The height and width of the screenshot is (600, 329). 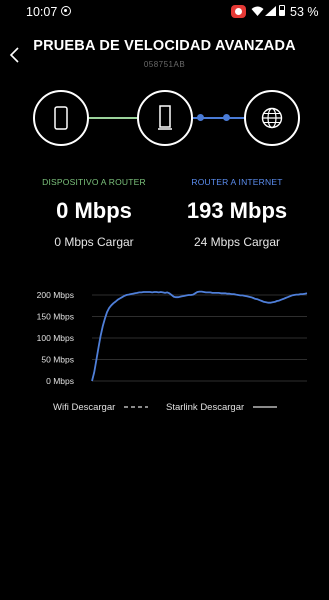 I want to click on device-serial: 058751AB, so click(x=164, y=64).